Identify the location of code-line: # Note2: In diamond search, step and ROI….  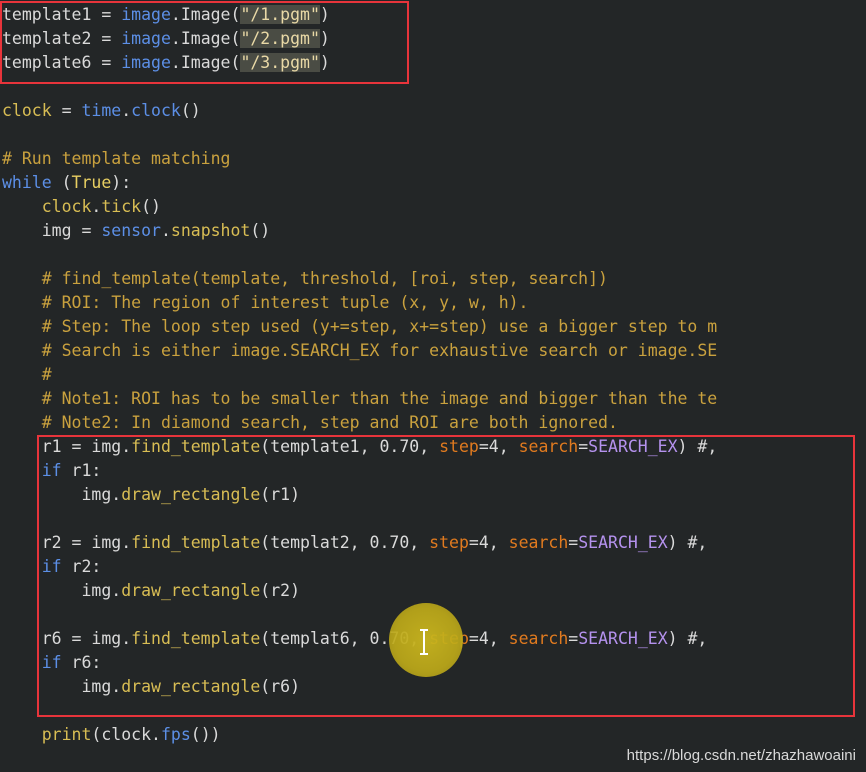
(310, 423).